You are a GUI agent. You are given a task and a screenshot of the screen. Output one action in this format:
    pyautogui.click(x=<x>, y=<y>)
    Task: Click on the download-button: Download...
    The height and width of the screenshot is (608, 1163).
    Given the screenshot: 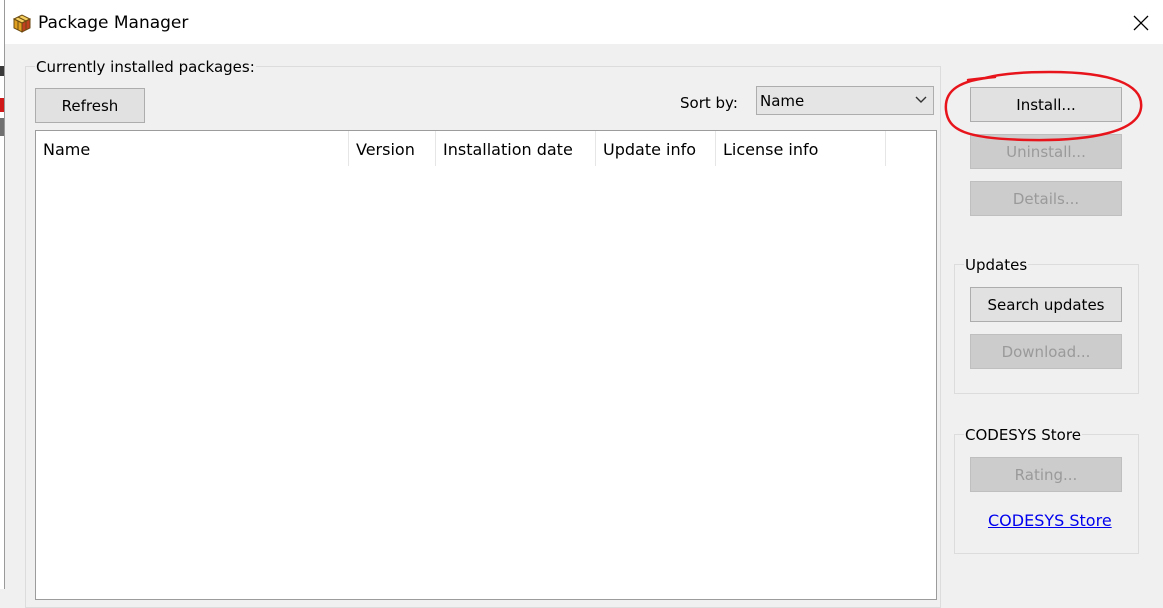 What is the action you would take?
    pyautogui.click(x=1046, y=351)
    